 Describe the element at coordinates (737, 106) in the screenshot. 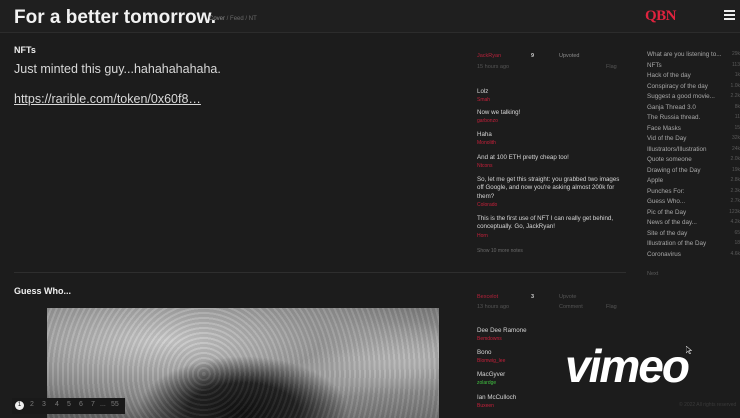

I see `sidebar-thread-count: 8k` at that location.